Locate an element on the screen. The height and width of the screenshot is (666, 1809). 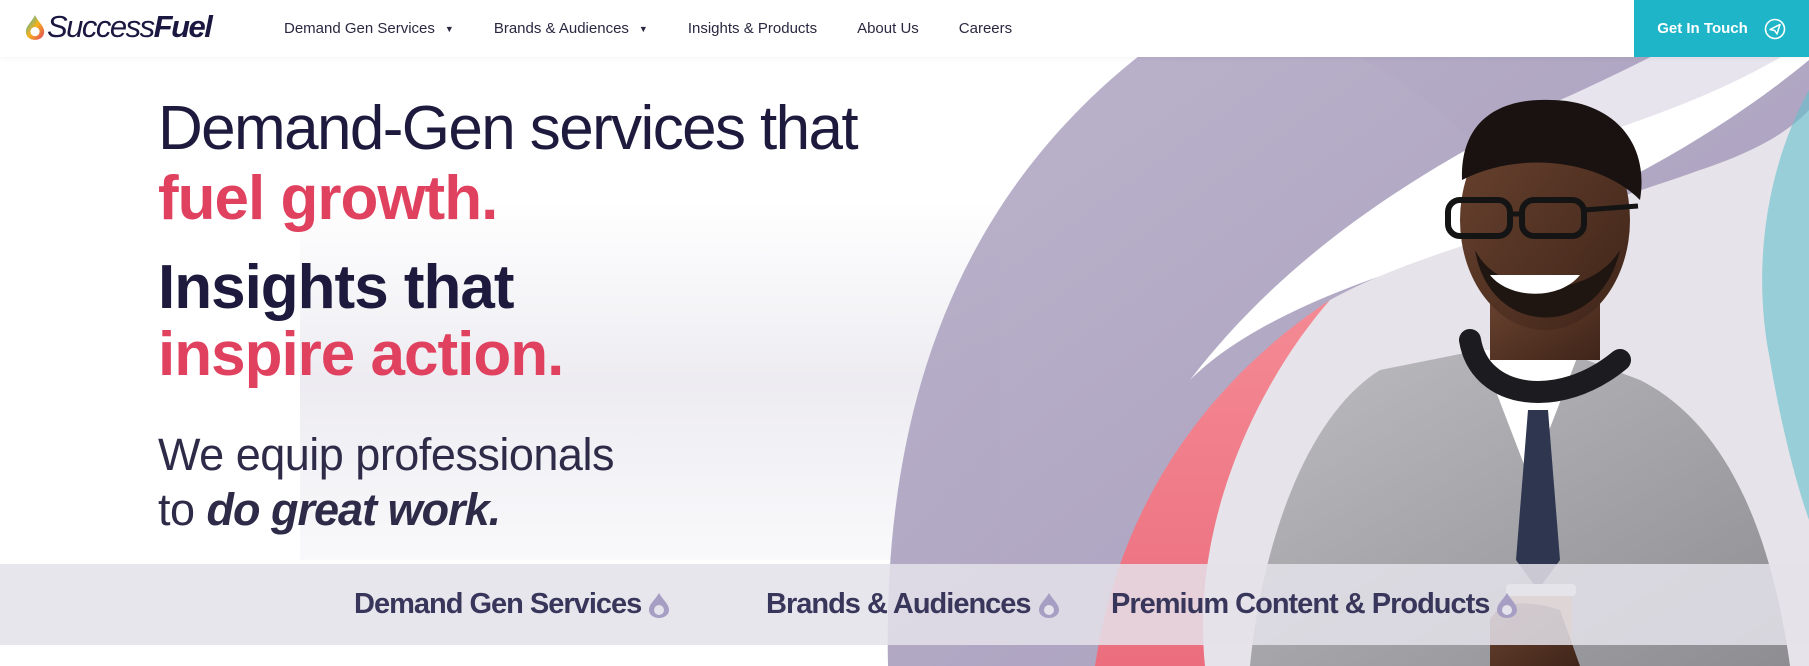
hero-subline-1: We equip professionals is located at coordinates (386, 454).